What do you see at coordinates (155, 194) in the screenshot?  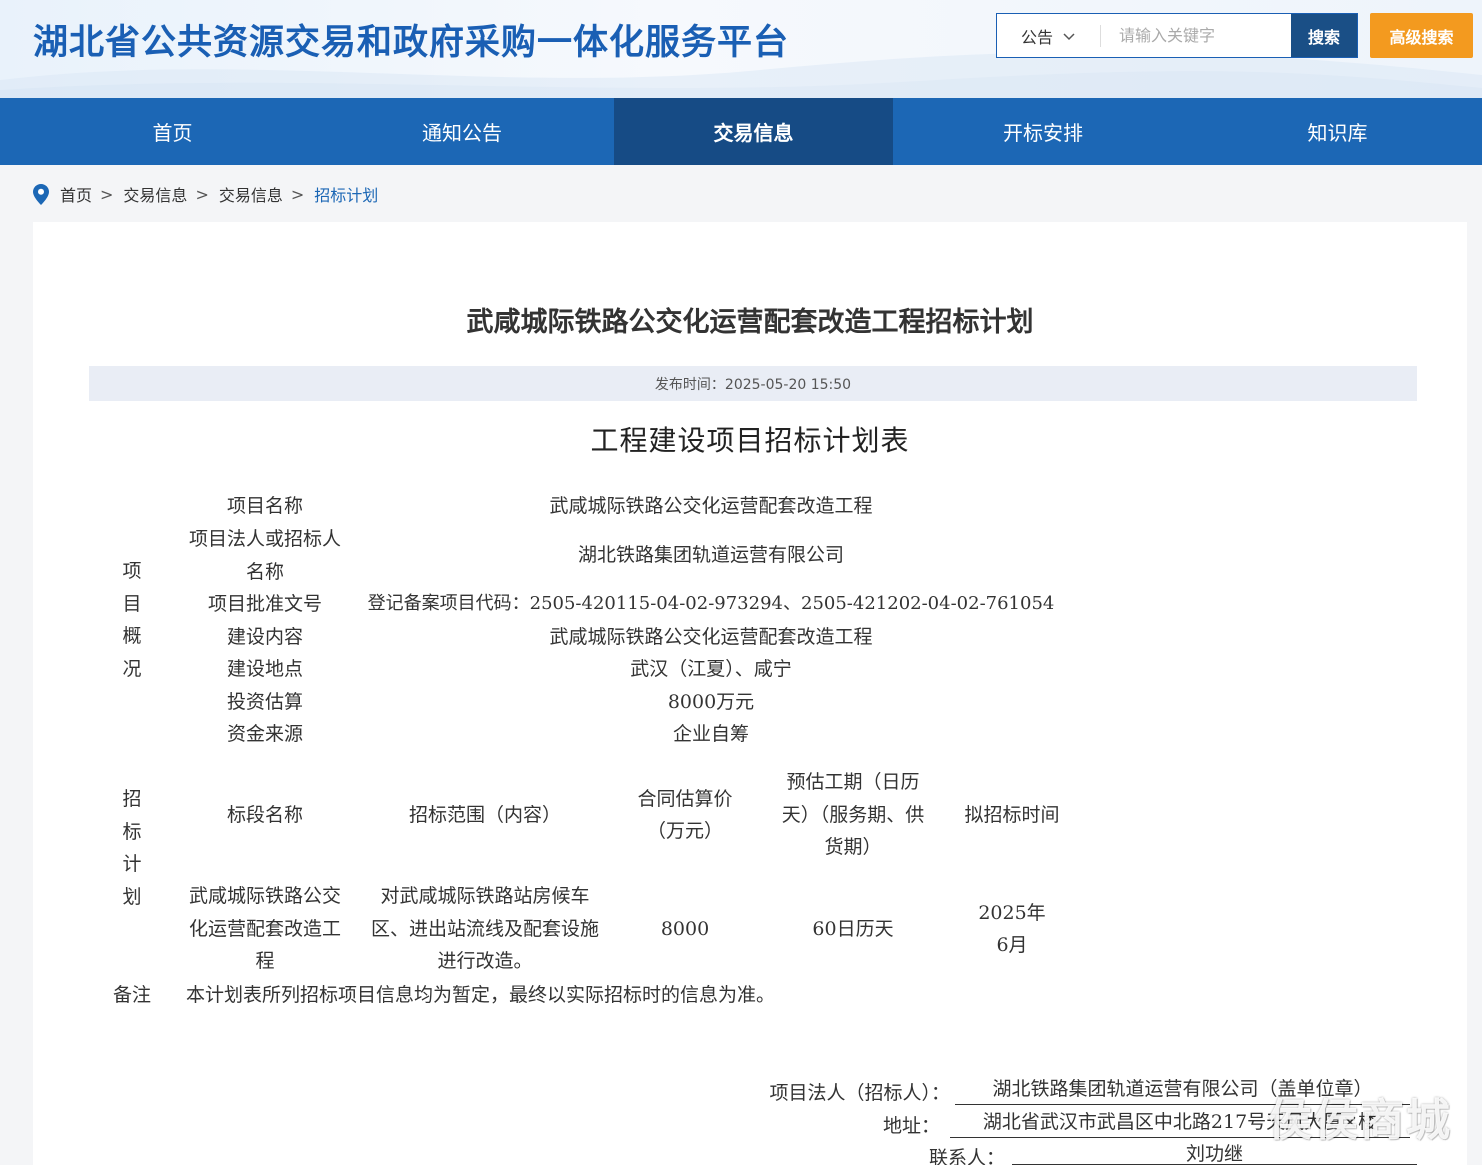 I see `breadcrumb-trade-info: 交易信息` at bounding box center [155, 194].